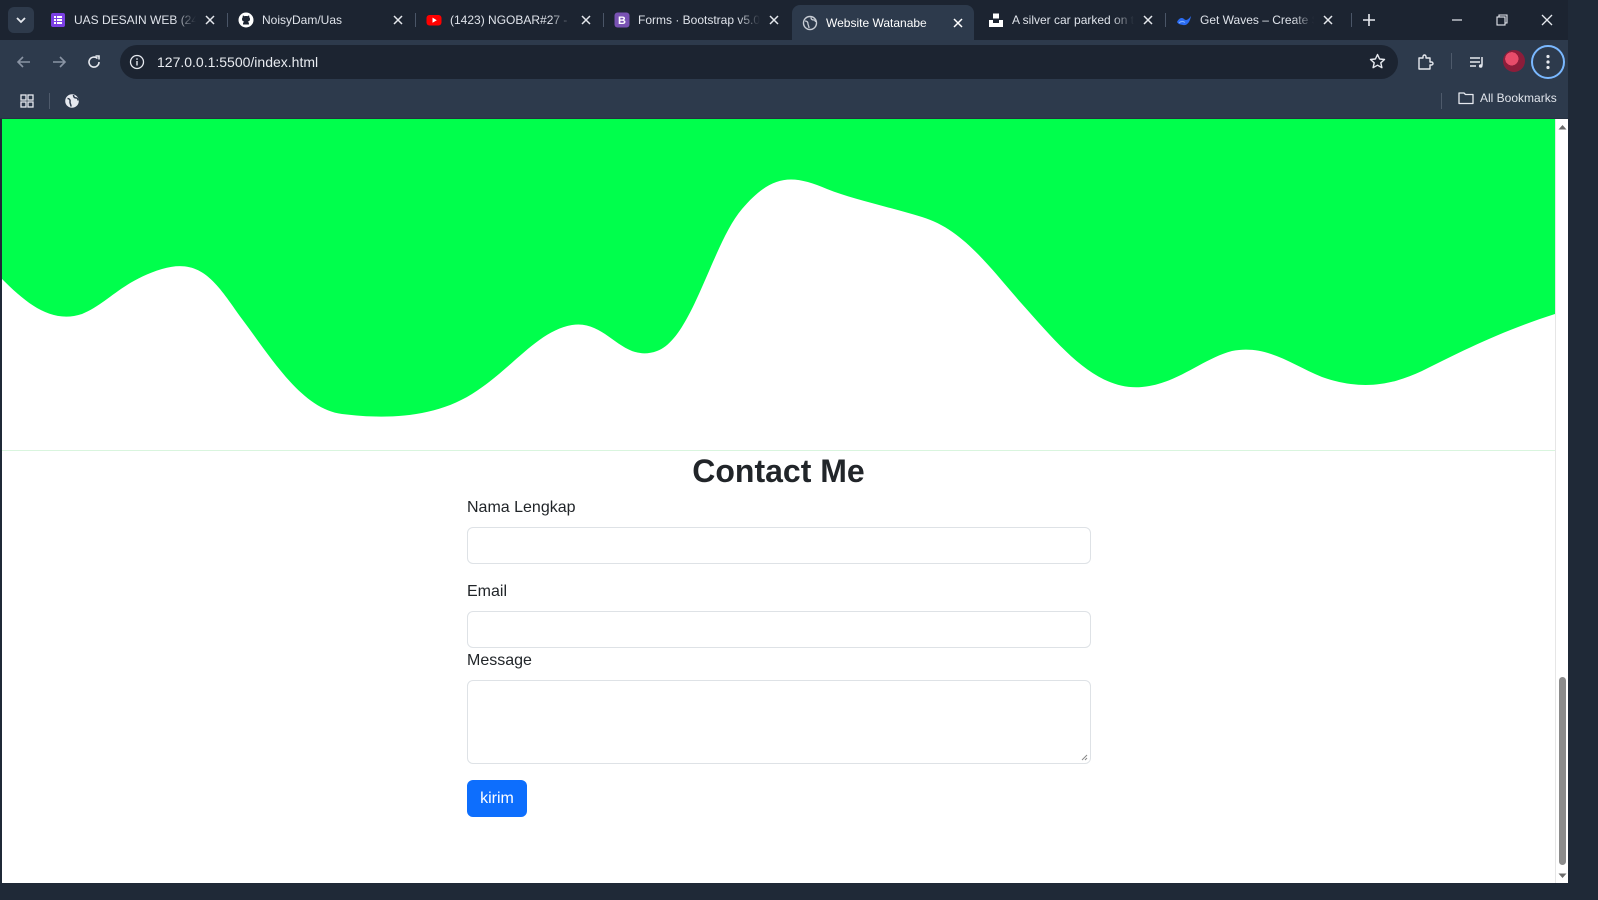 The image size is (1598, 900). I want to click on browser-menu-button, so click(1548, 62).